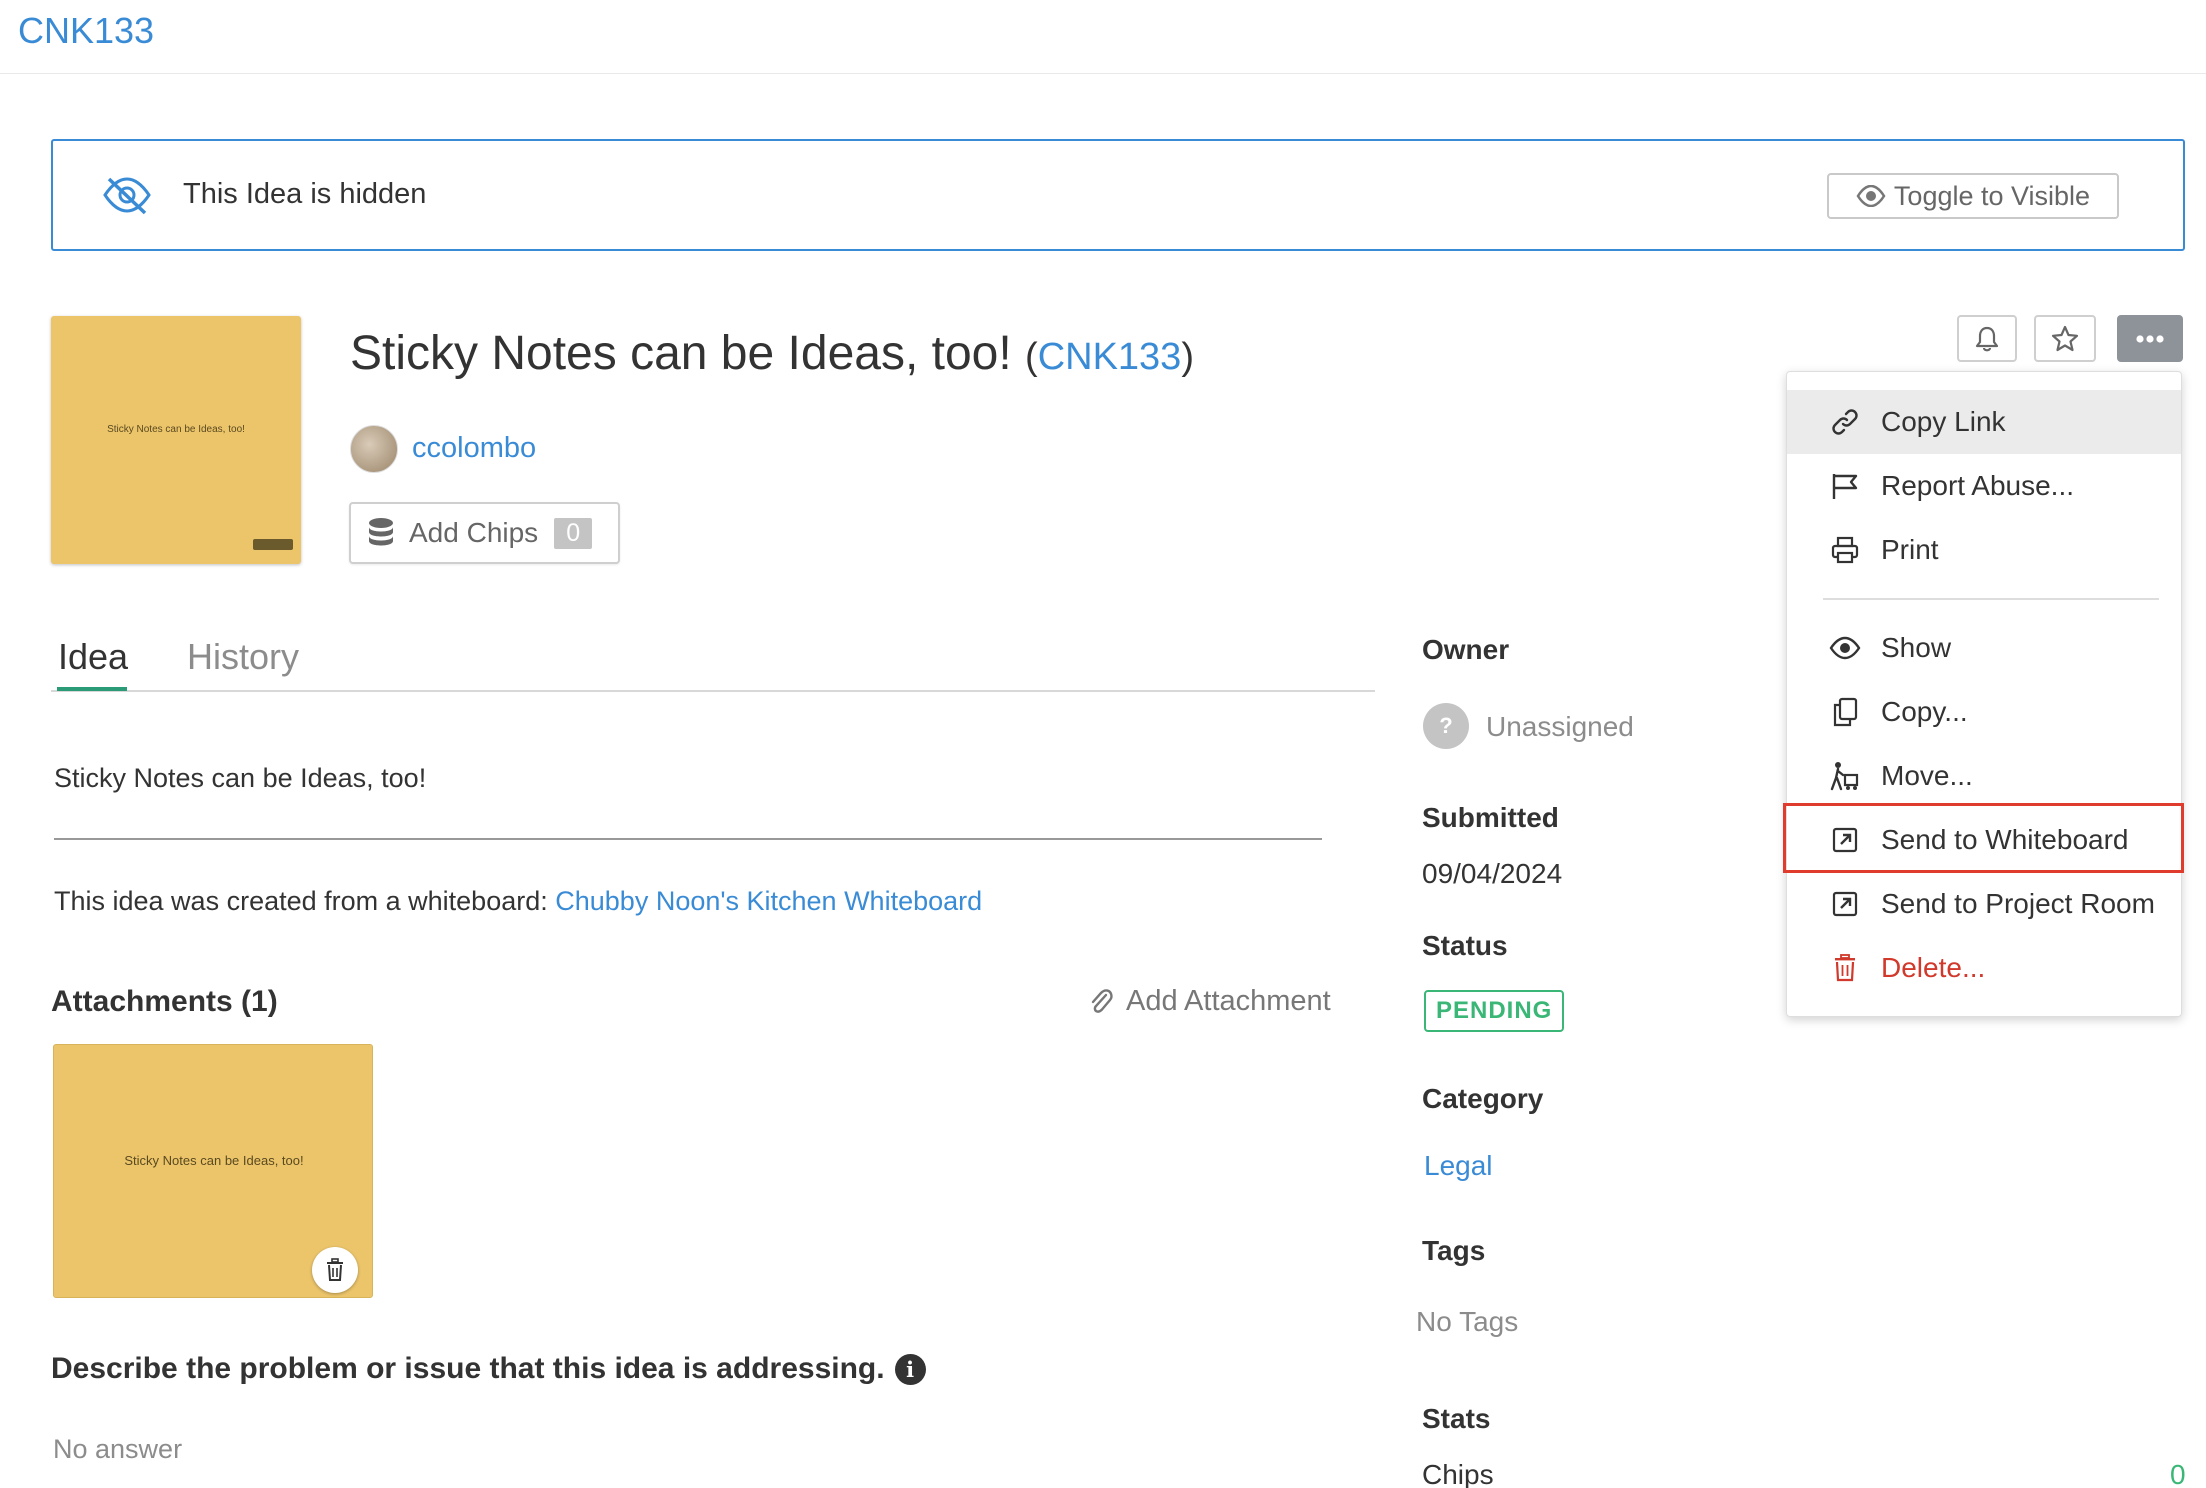 The image size is (2206, 1488). Describe the element at coordinates (176, 429) in the screenshot. I see `thumbnail-text: Sticky Notes can be Ideas, too!` at that location.